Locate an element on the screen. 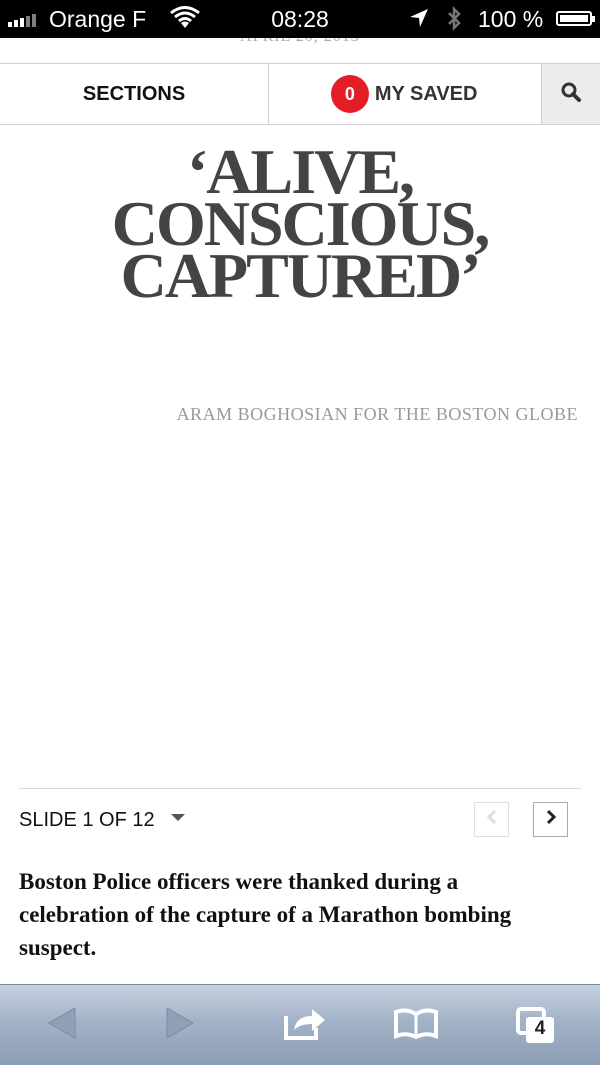 This screenshot has height=1065, width=600. bookmarks-button is located at coordinates (416, 1025).